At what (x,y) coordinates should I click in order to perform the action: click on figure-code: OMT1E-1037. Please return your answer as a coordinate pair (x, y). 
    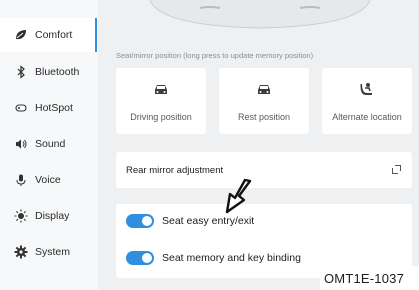
    Looking at the image, I should click on (369, 278).